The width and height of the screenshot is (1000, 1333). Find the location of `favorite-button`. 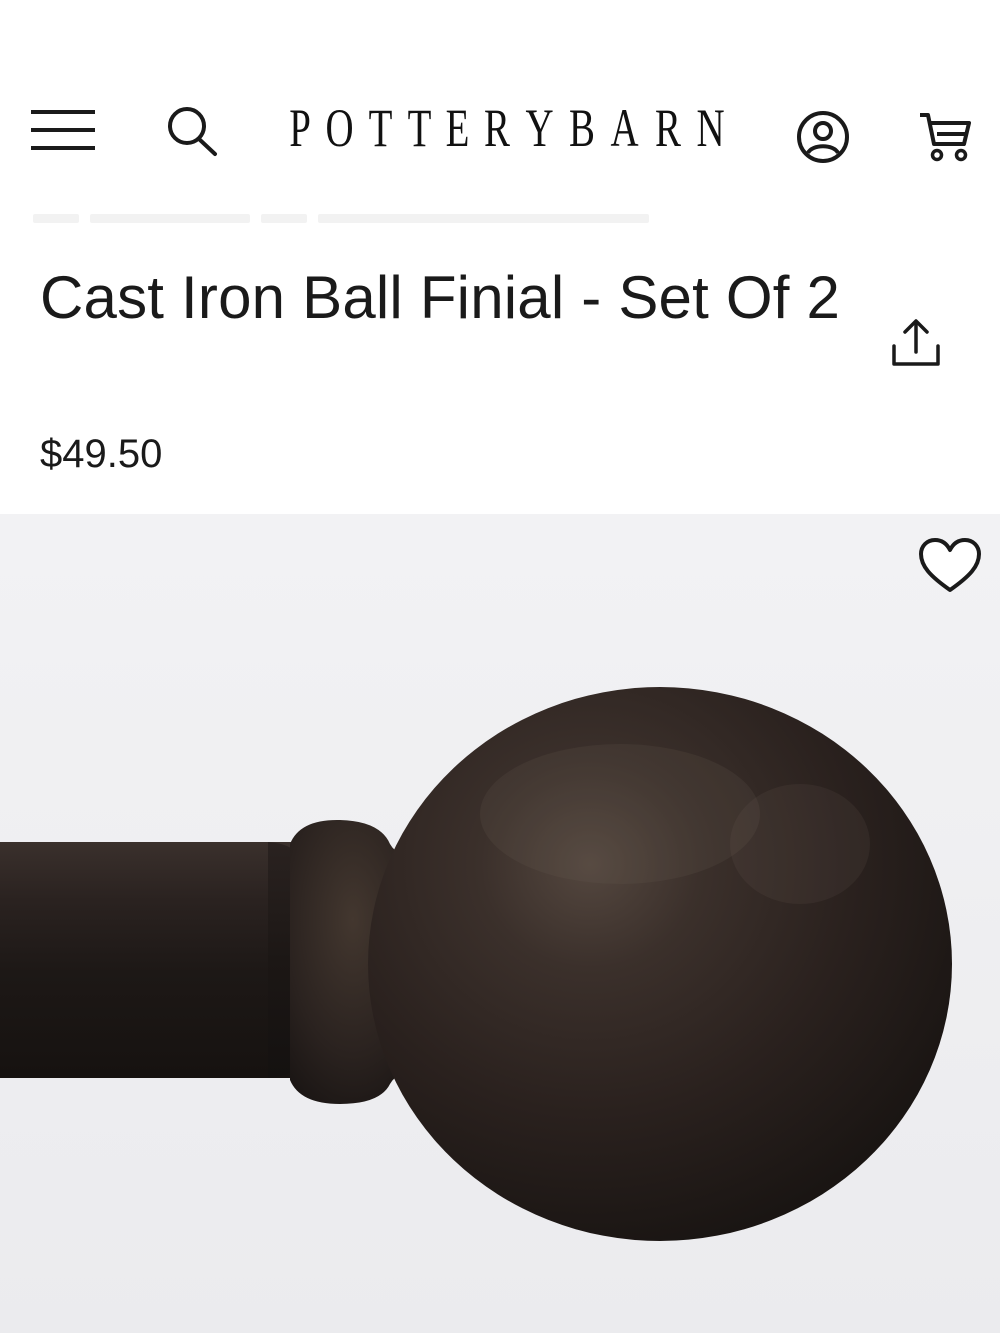

favorite-button is located at coordinates (950, 566).